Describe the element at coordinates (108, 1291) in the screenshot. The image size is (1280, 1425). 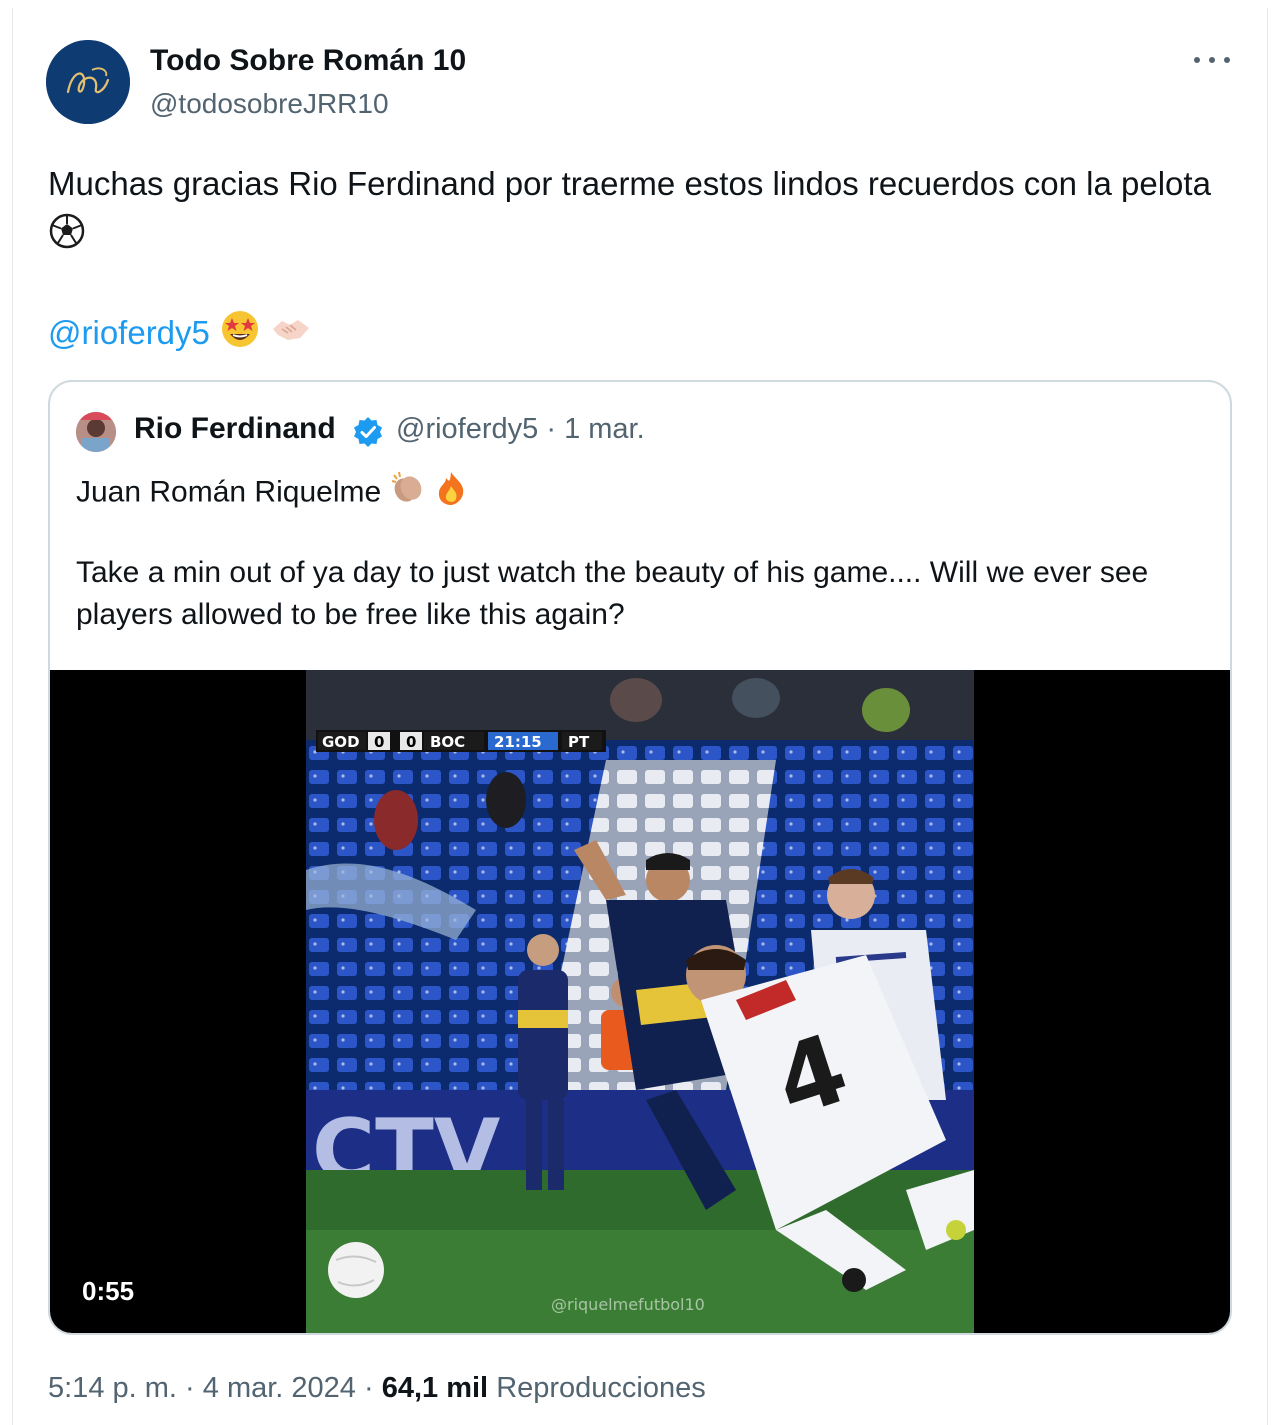
I see `video-duration: 0:55` at that location.